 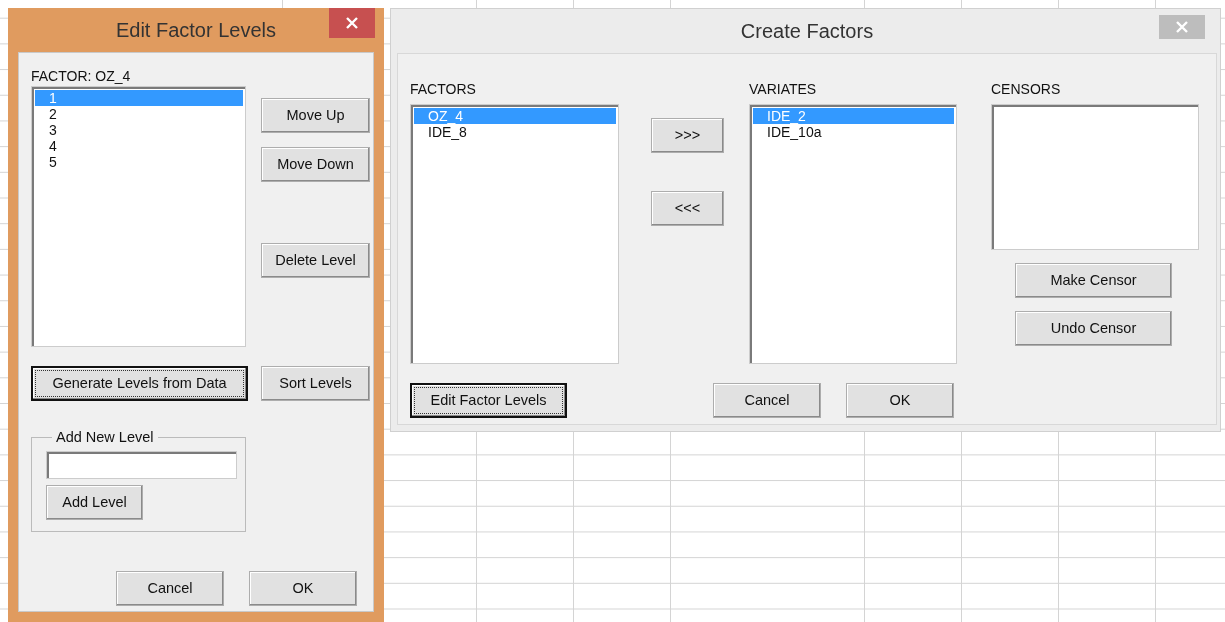 What do you see at coordinates (488, 400) in the screenshot?
I see `edit-levels-button: Edit Factor Levels` at bounding box center [488, 400].